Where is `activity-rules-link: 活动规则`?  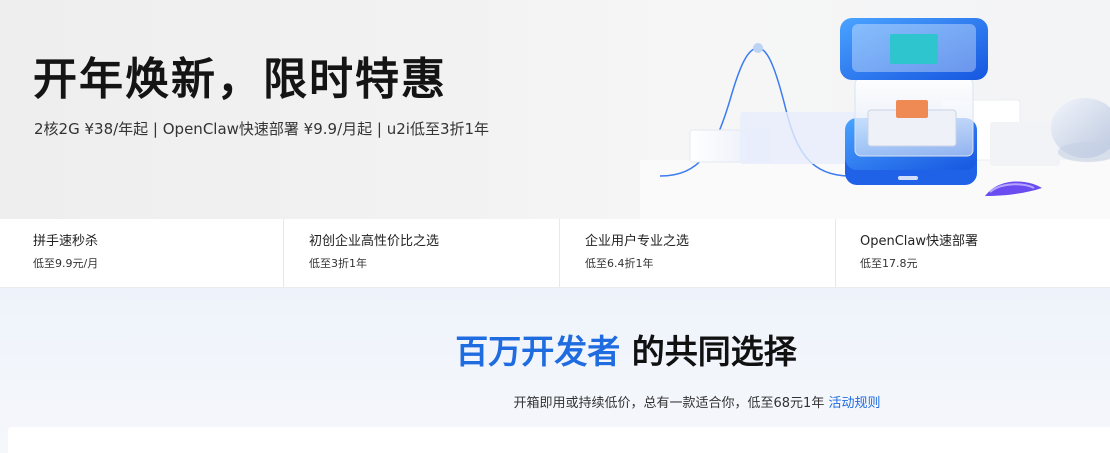 activity-rules-link: 活动规则 is located at coordinates (854, 403).